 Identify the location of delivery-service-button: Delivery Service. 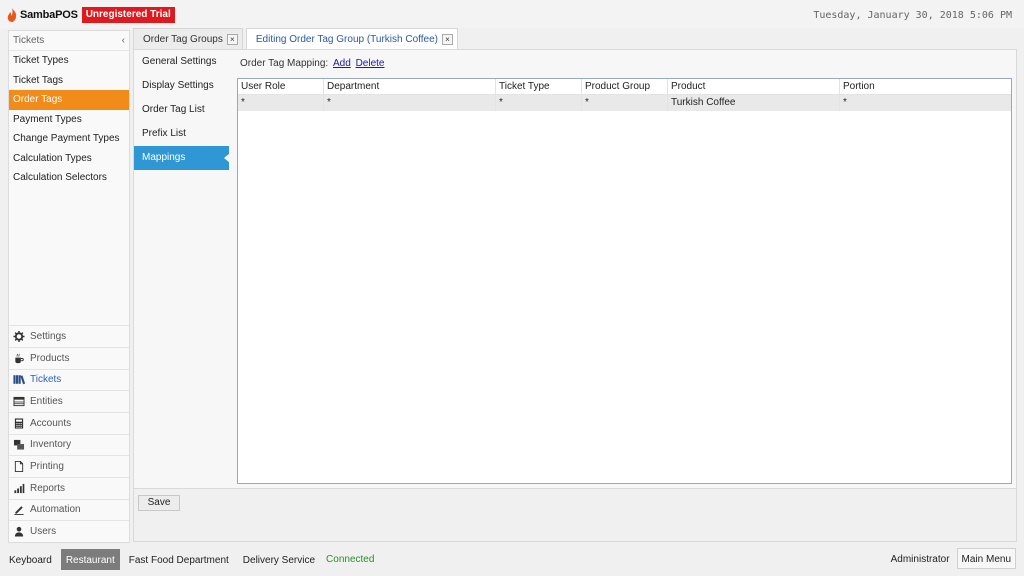
(279, 559).